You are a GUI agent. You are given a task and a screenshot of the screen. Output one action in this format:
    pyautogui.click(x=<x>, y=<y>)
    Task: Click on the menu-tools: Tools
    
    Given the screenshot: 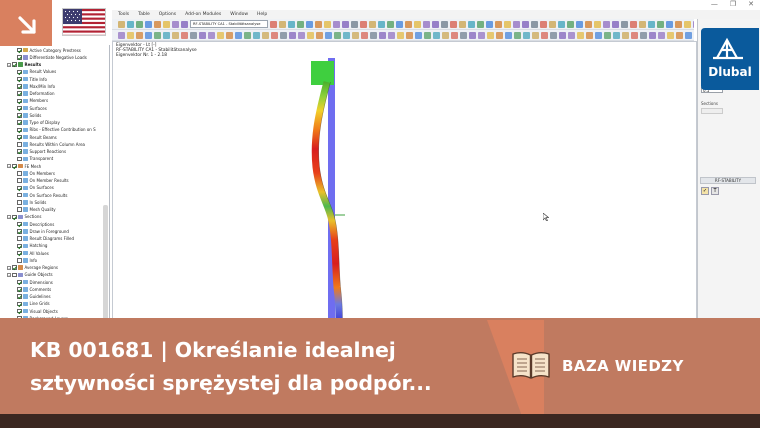 What is the action you would take?
    pyautogui.click(x=123, y=14)
    